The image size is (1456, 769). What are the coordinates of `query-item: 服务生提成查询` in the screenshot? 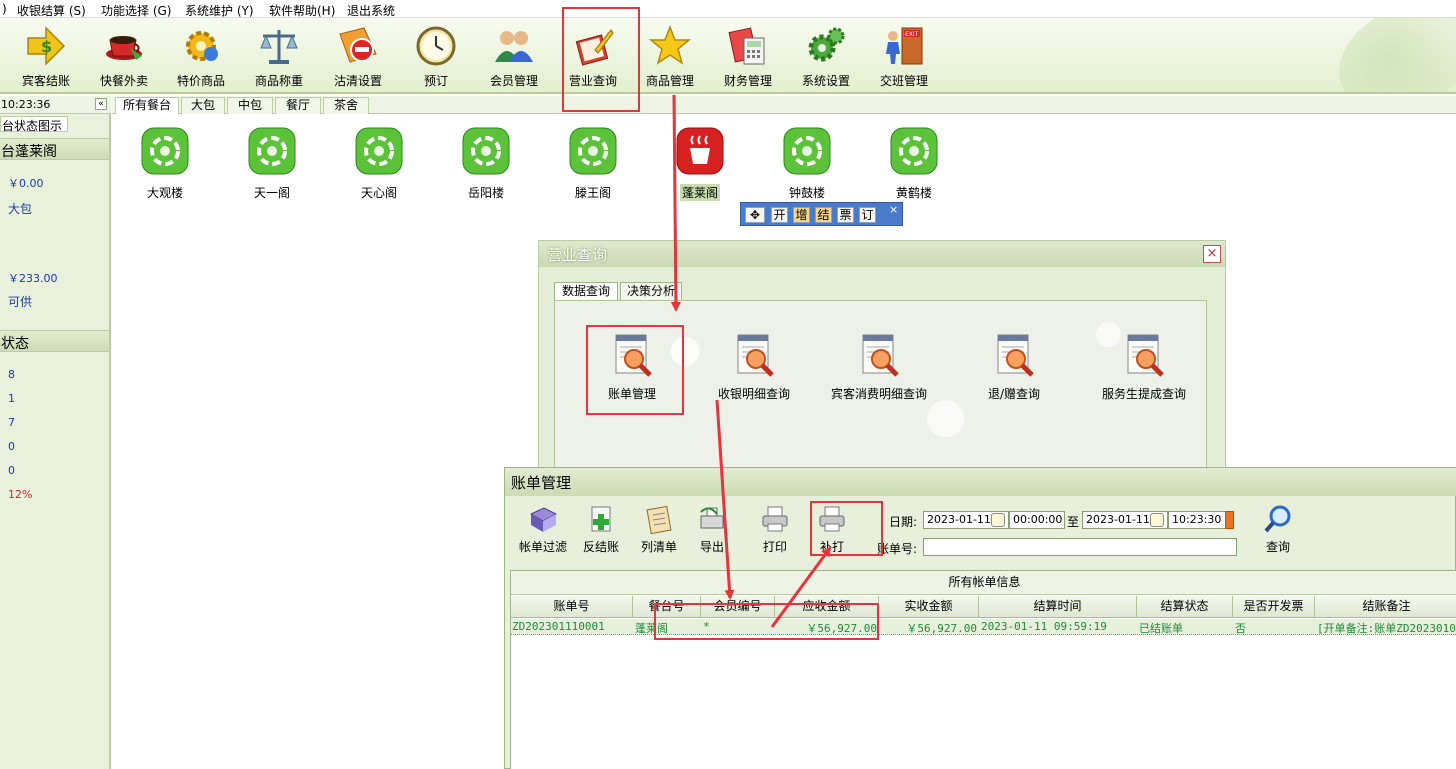 It's located at (1144, 366).